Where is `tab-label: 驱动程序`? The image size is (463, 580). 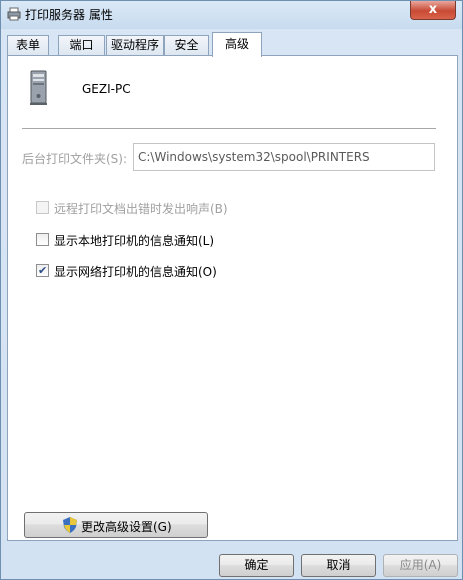
tab-label: 驱动程序 is located at coordinates (134, 45).